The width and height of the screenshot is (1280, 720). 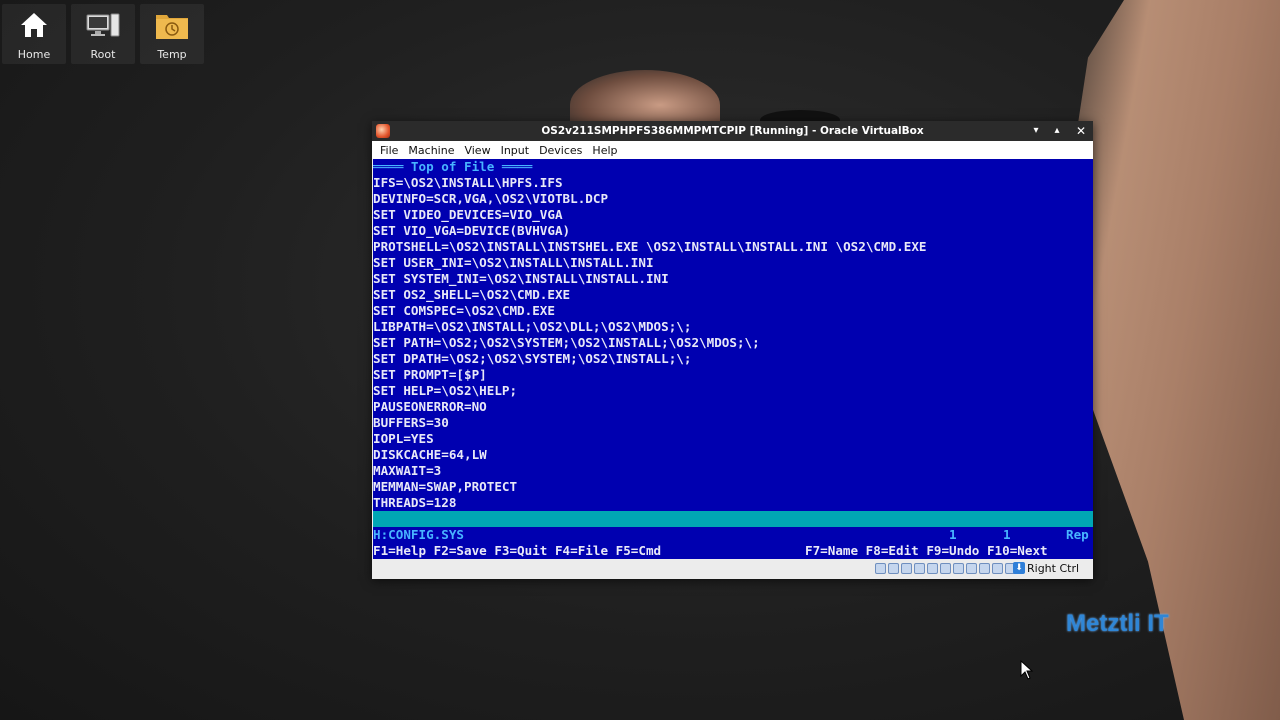 What do you see at coordinates (453, 166) in the screenshot?
I see `top-of-file-banner: ════ Top of File ════` at bounding box center [453, 166].